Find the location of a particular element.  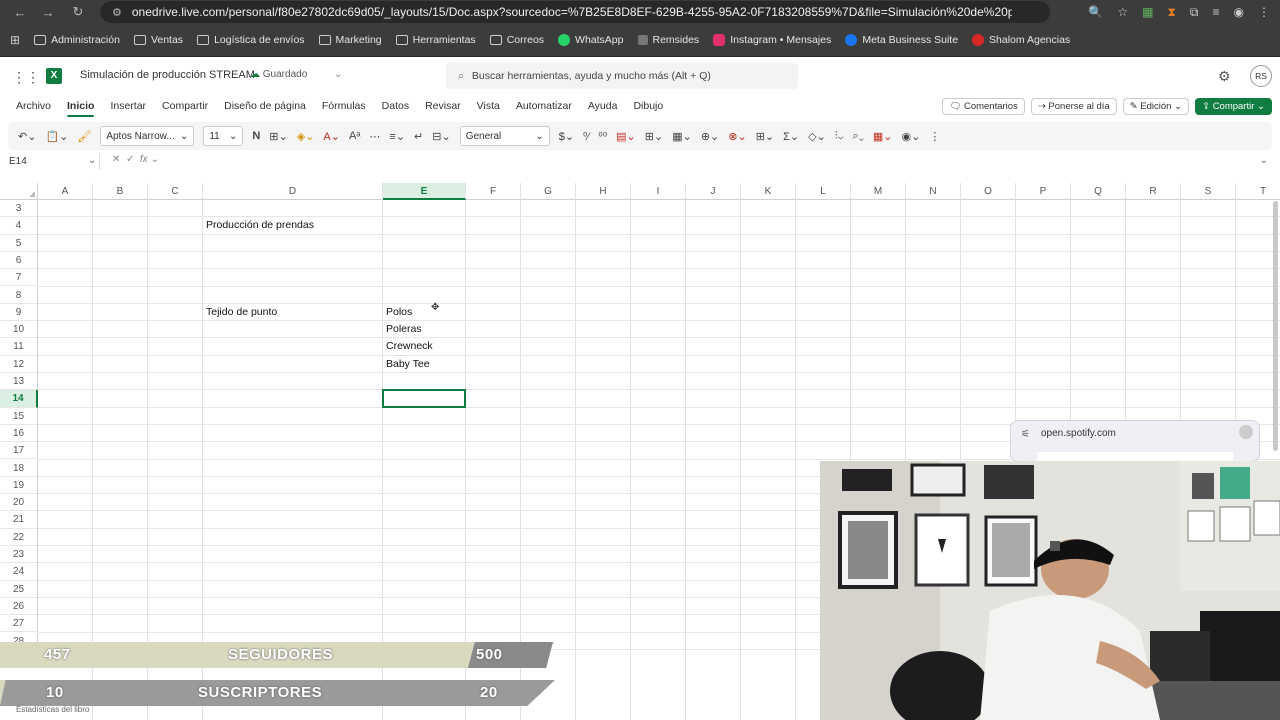

tab-compartir: Compartir is located at coordinates (185, 106).